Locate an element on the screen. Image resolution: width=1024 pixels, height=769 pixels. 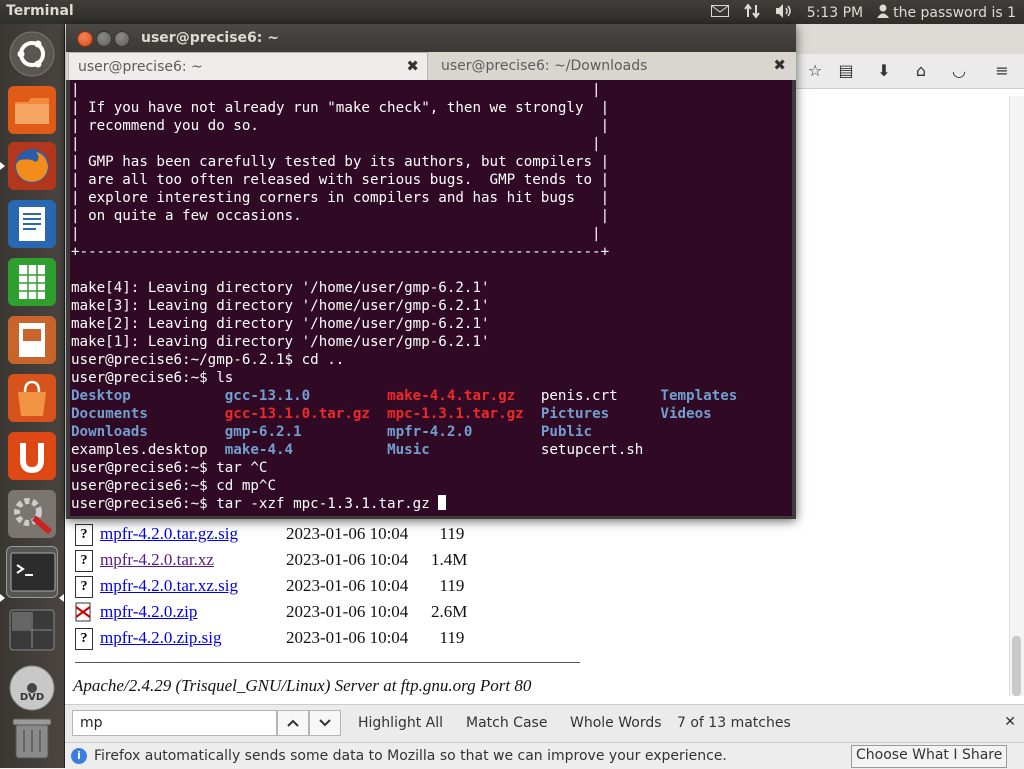
dvd-icon: DVD is located at coordinates (32, 688).